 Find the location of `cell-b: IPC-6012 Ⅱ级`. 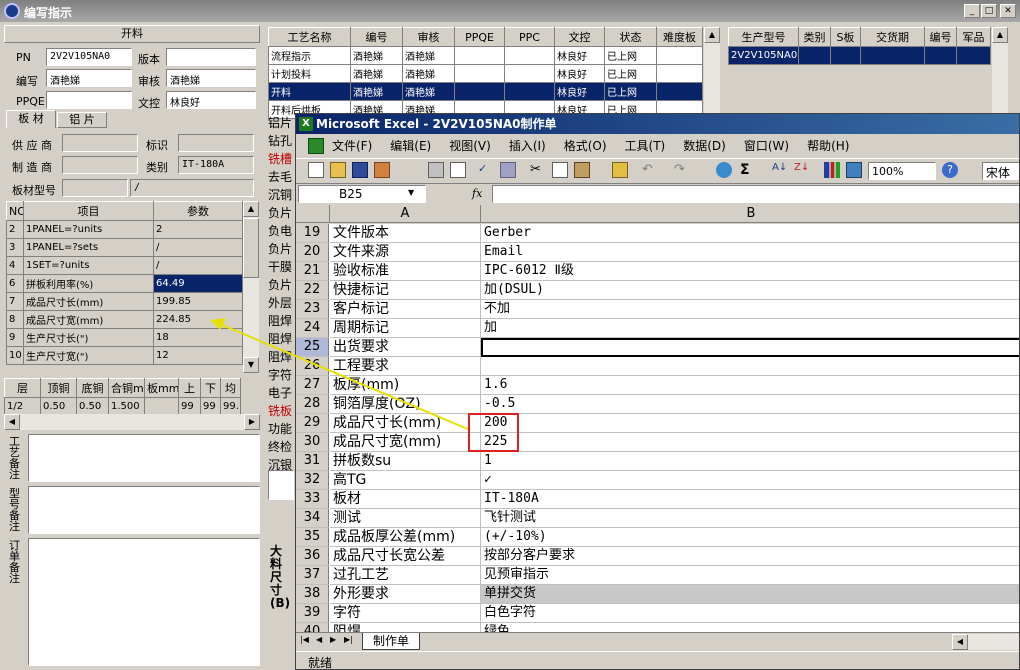

cell-b: IPC-6012 Ⅱ级 is located at coordinates (750, 271).